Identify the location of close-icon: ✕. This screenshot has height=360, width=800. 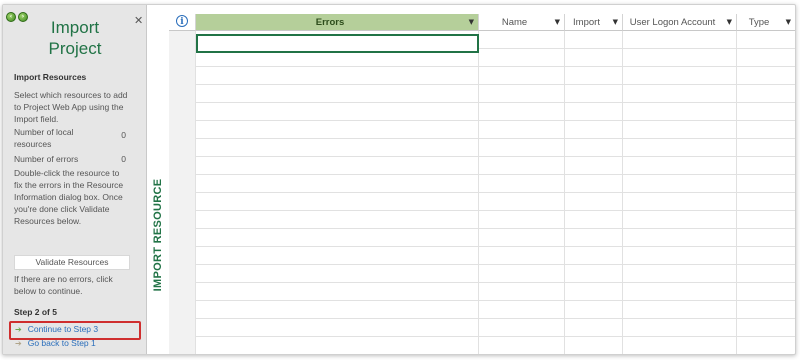
(138, 20).